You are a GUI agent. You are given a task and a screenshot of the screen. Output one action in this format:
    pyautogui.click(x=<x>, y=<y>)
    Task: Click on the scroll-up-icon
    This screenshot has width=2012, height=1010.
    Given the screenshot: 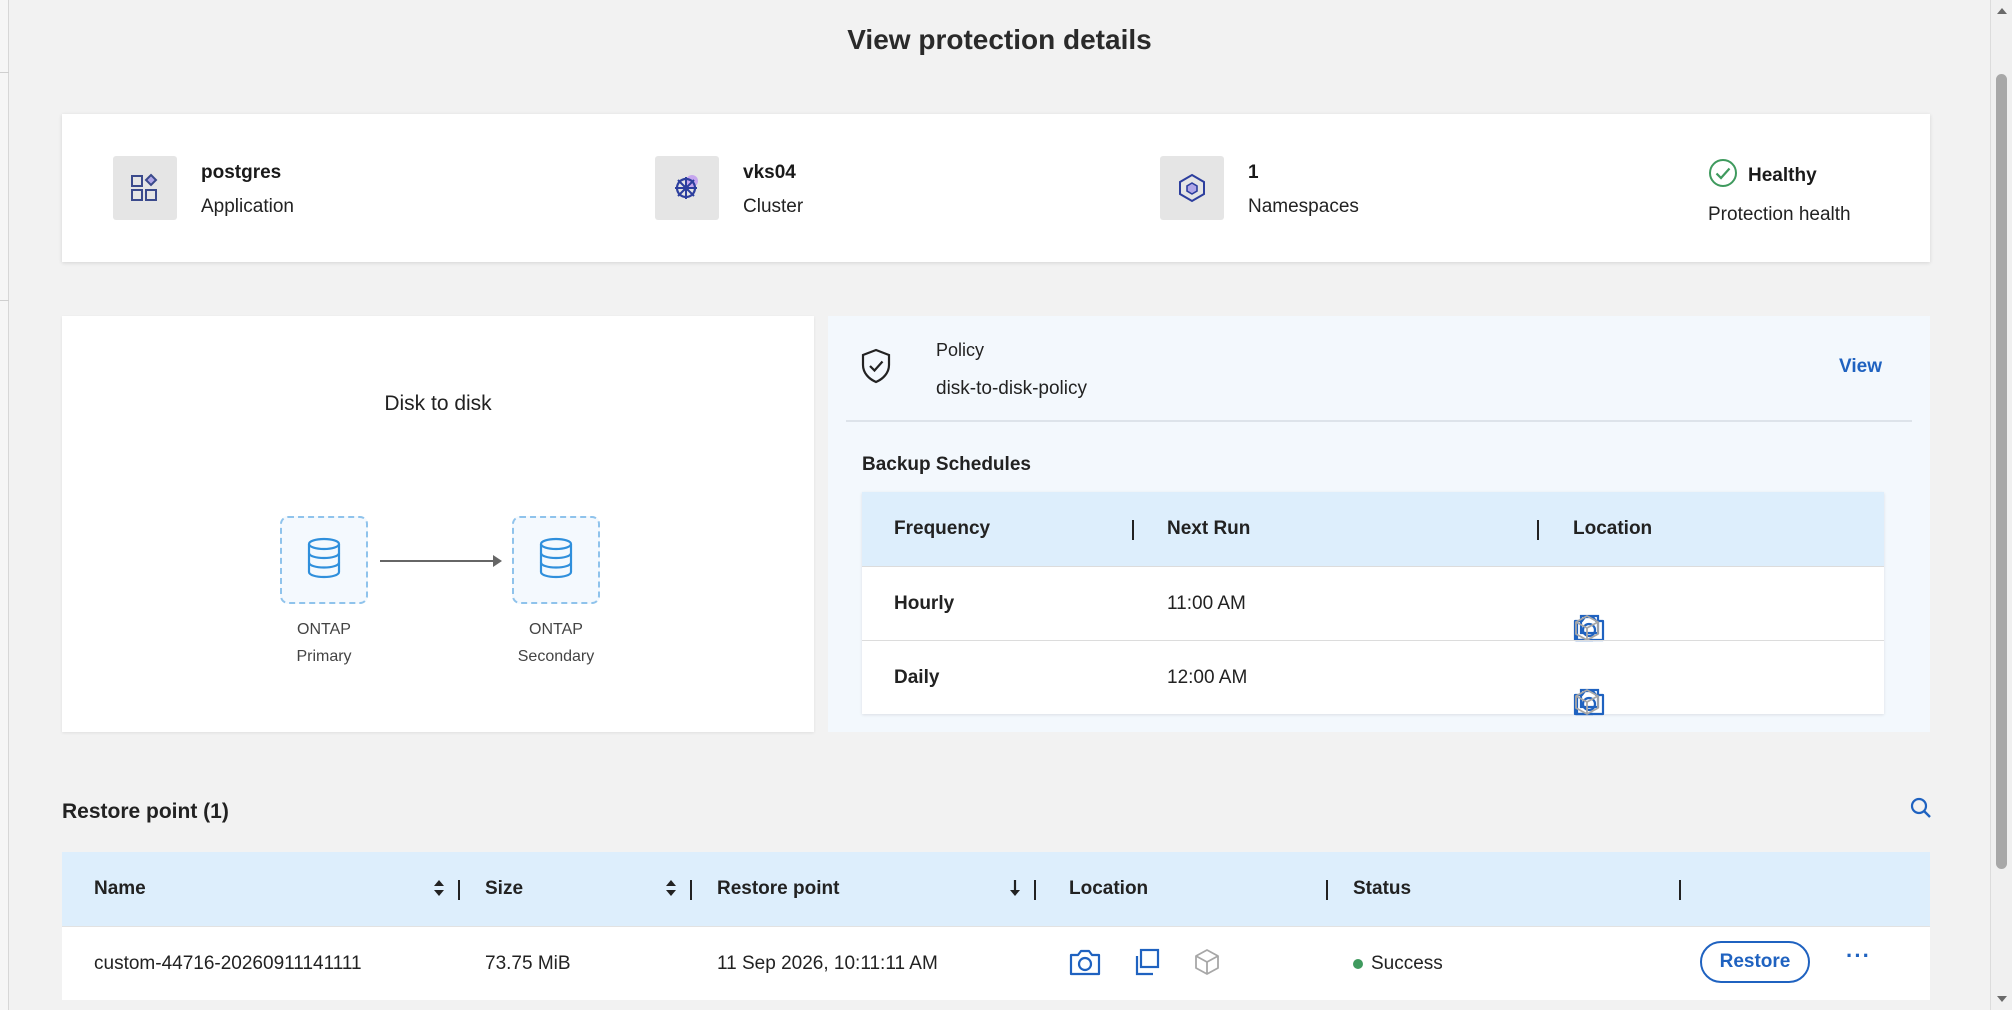 What is the action you would take?
    pyautogui.click(x=2002, y=11)
    